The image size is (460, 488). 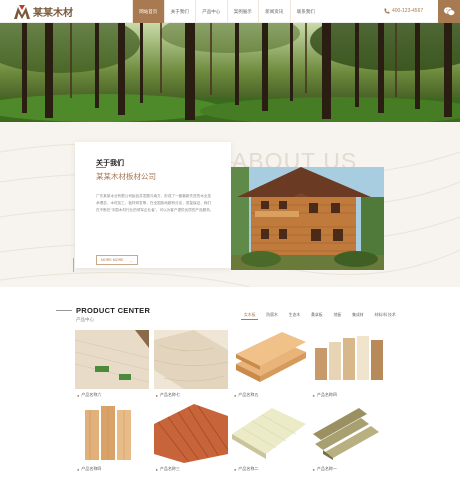 I want to click on product-tabs: 实木板 防腐木 生态木 桑拿板 地板 集成材 材料 科 技术, so click(x=322, y=316).